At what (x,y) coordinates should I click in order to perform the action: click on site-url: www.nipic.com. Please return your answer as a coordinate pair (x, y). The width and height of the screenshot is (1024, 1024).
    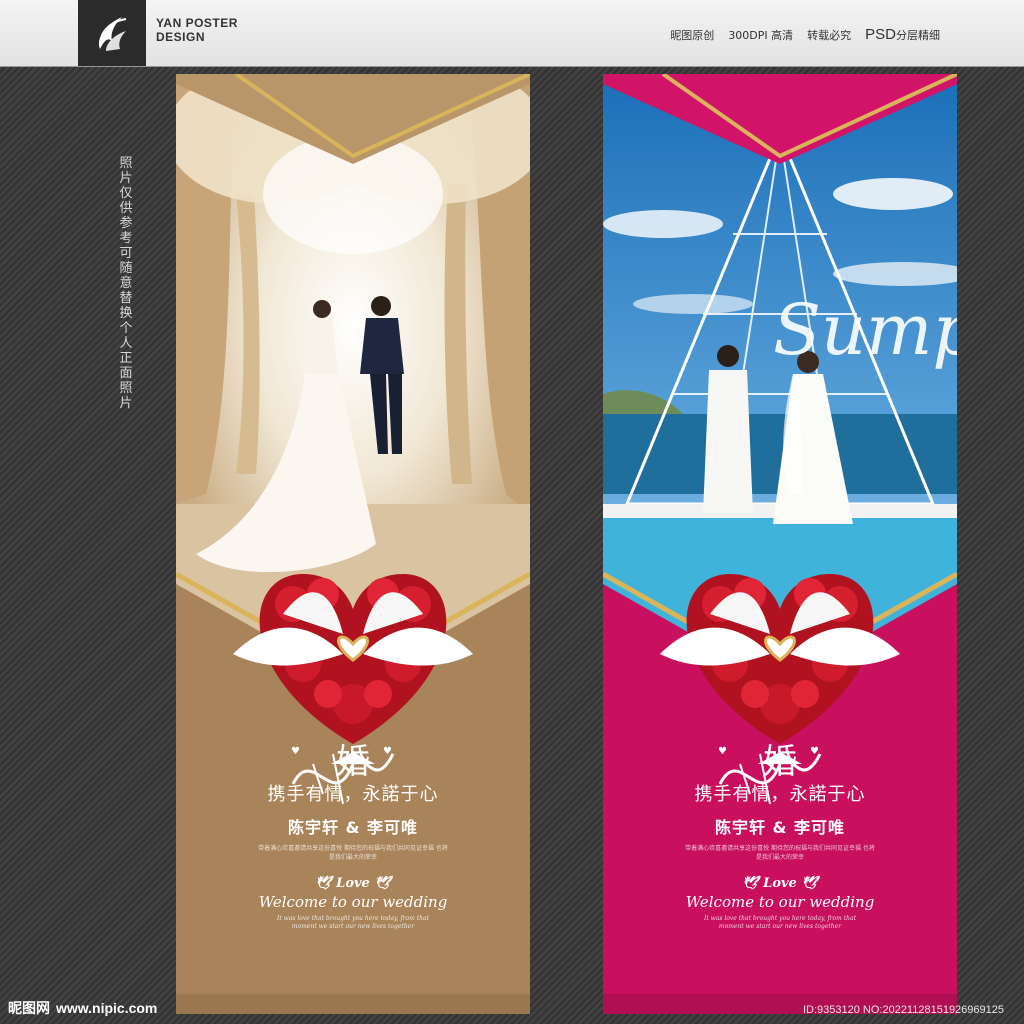
    Looking at the image, I should click on (107, 1008).